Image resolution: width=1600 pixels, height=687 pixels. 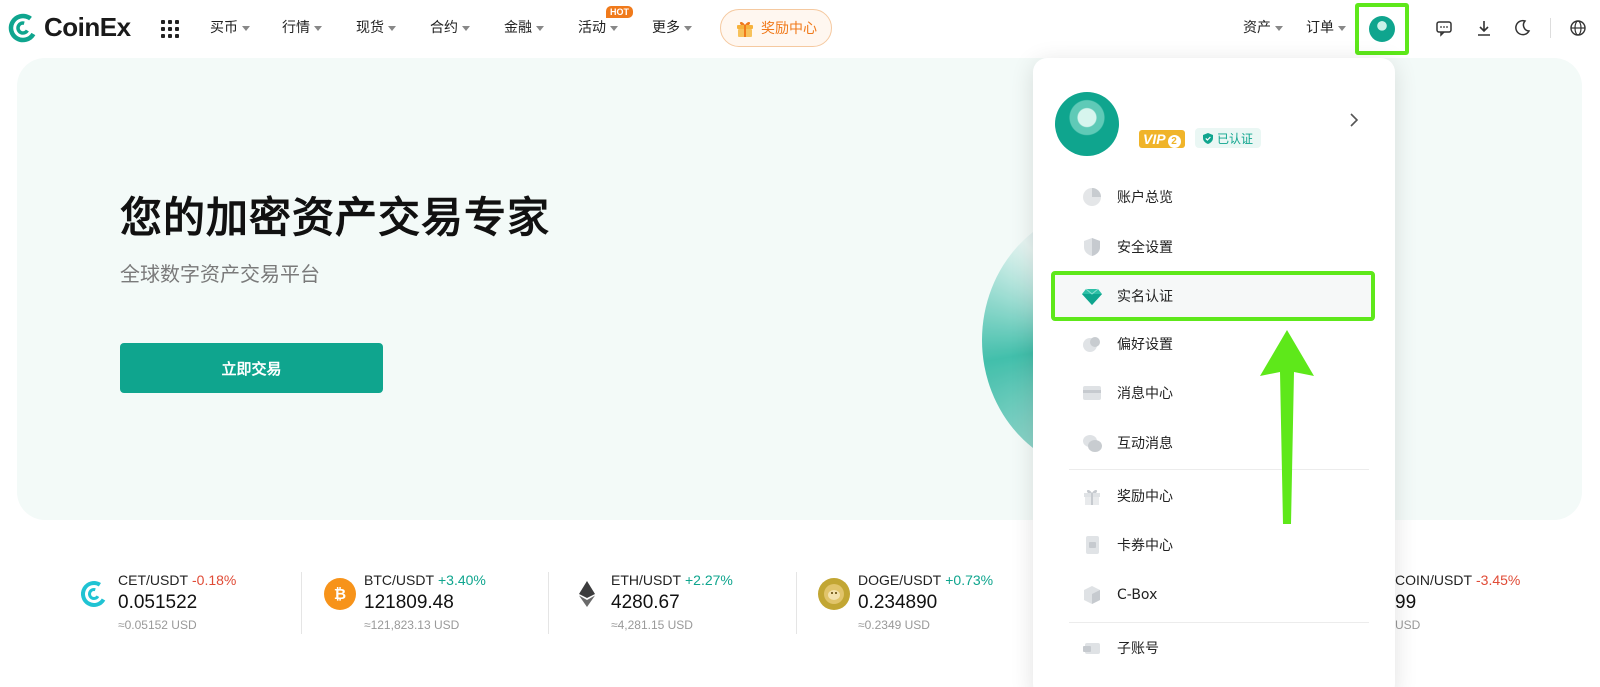 What do you see at coordinates (23, 27) in the screenshot?
I see `coinex-logo-icon` at bounding box center [23, 27].